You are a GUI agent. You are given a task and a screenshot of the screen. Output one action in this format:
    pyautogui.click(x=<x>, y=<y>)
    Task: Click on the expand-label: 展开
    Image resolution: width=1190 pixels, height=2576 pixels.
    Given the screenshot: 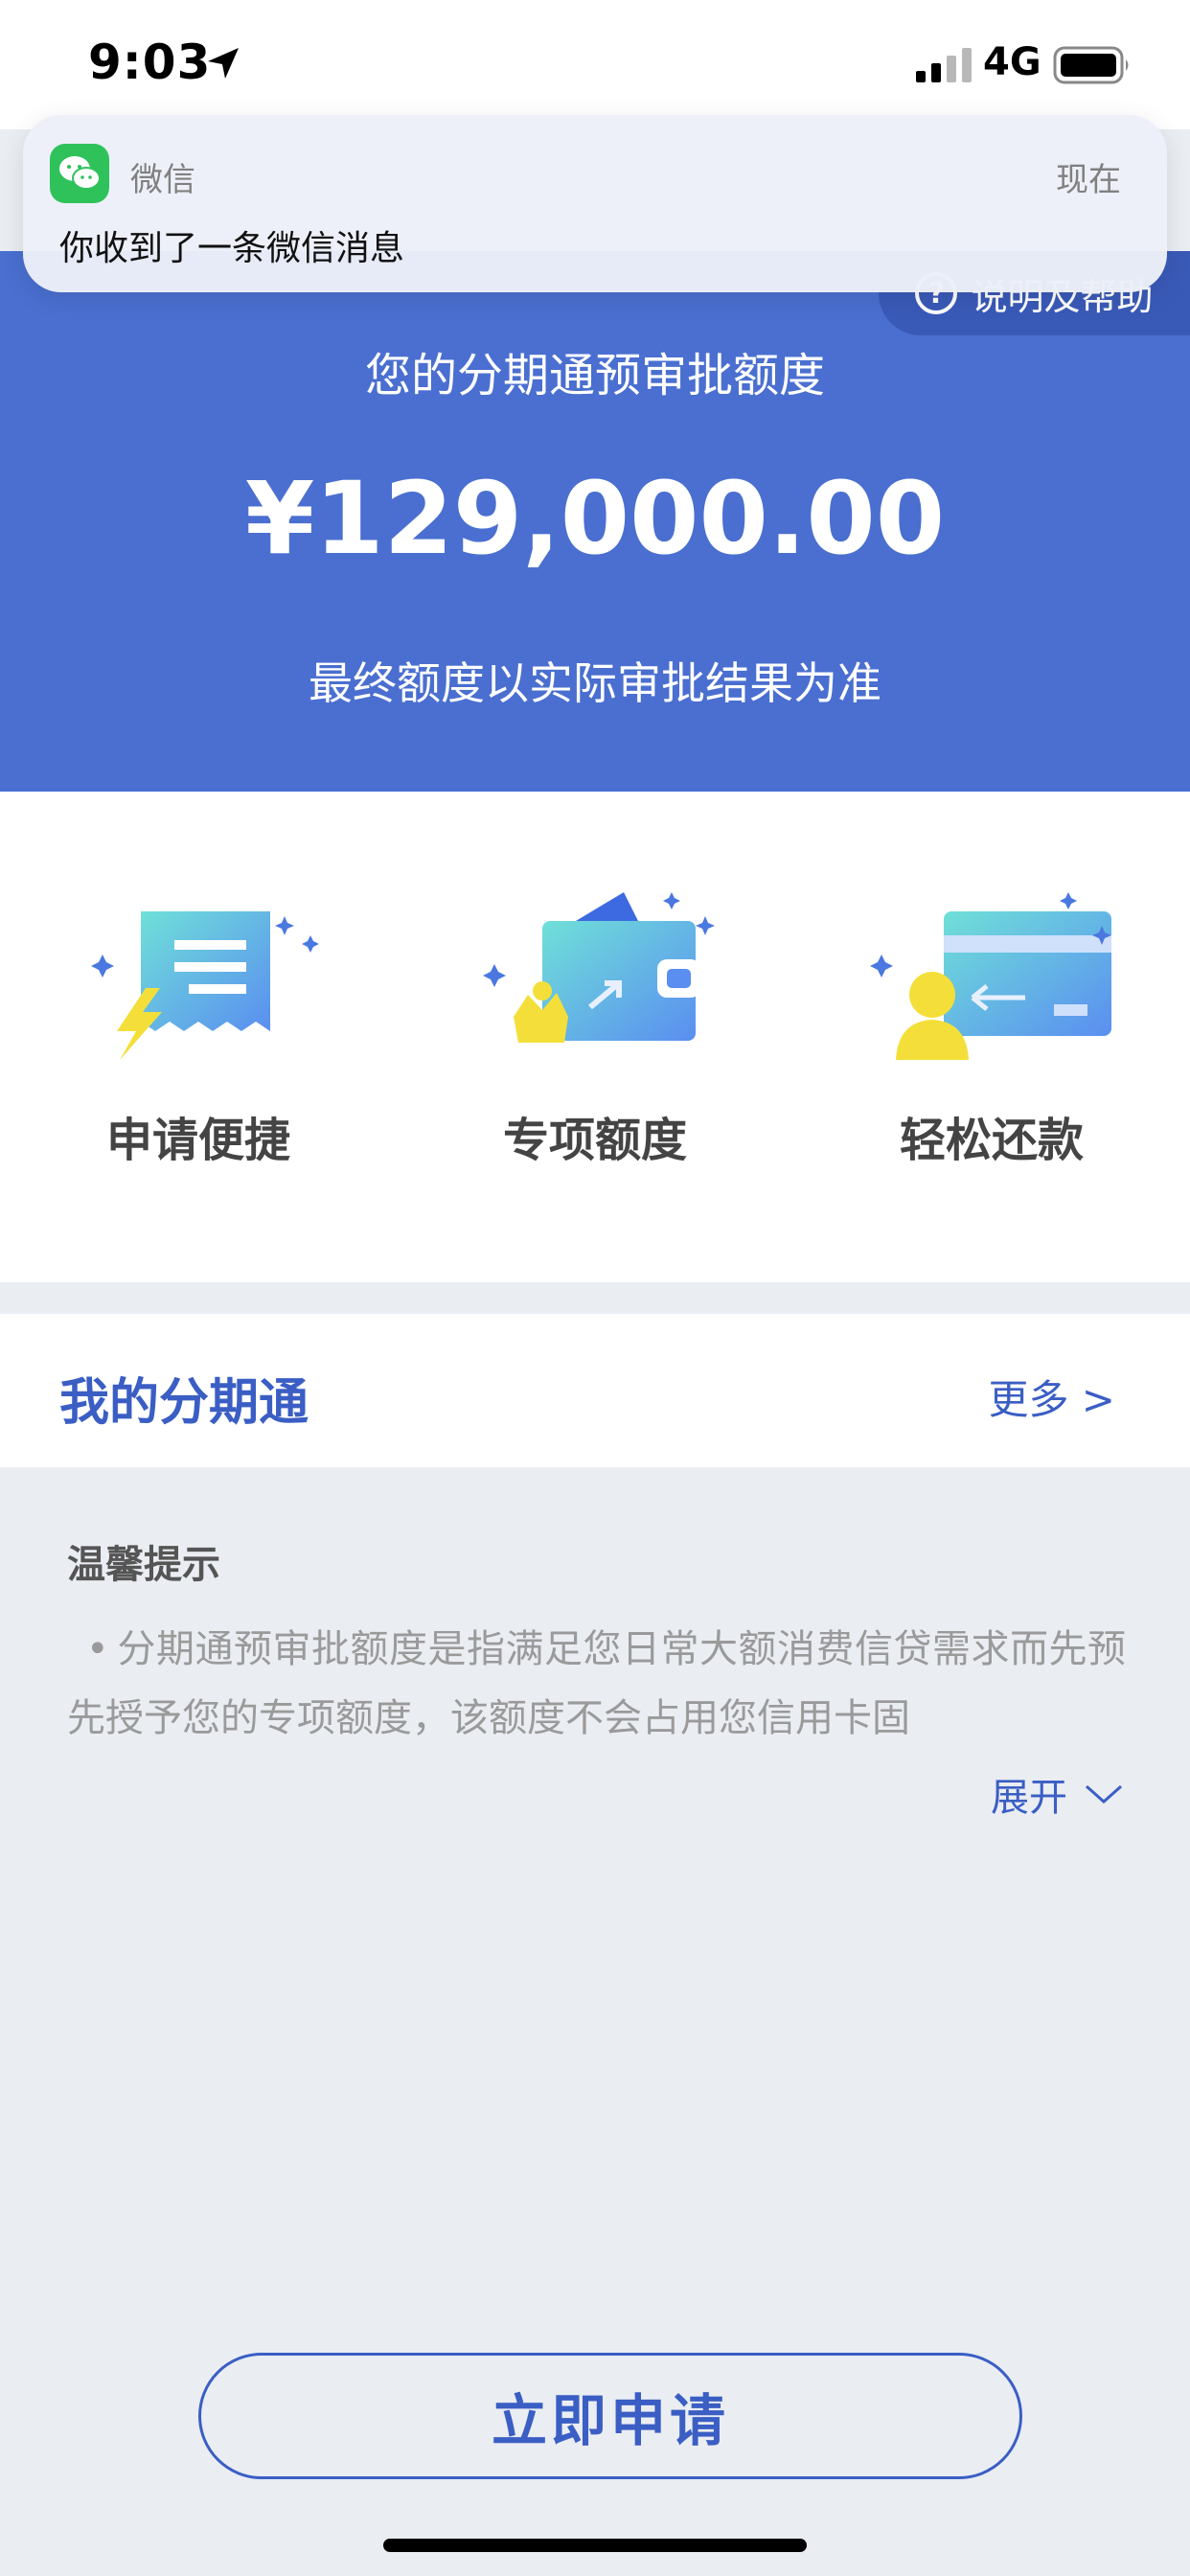 What is the action you would take?
    pyautogui.click(x=1029, y=1798)
    